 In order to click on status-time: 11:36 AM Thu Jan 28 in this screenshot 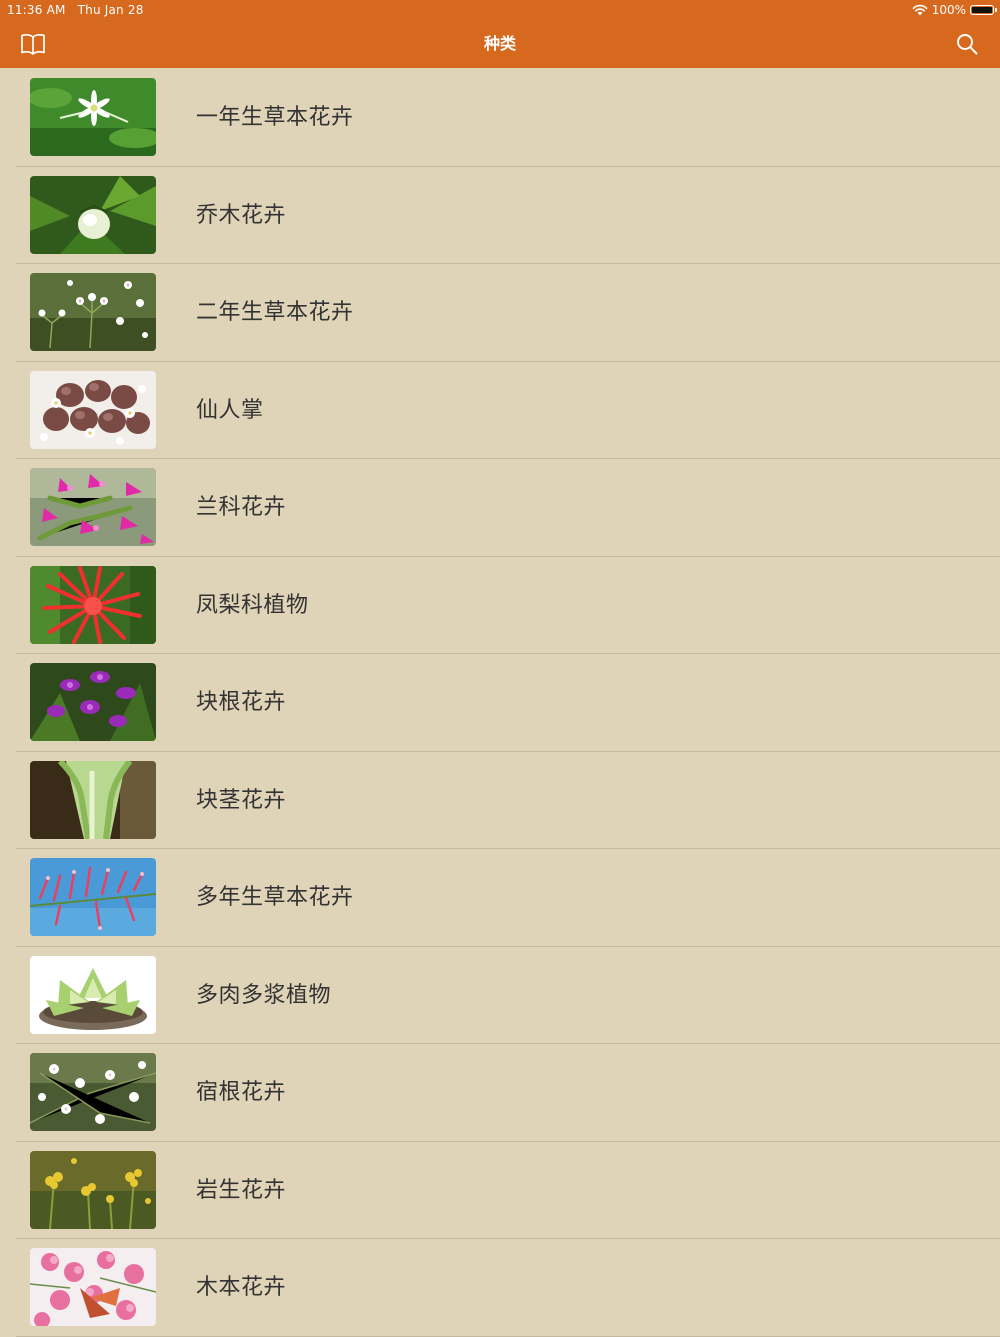, I will do `click(75, 10)`.